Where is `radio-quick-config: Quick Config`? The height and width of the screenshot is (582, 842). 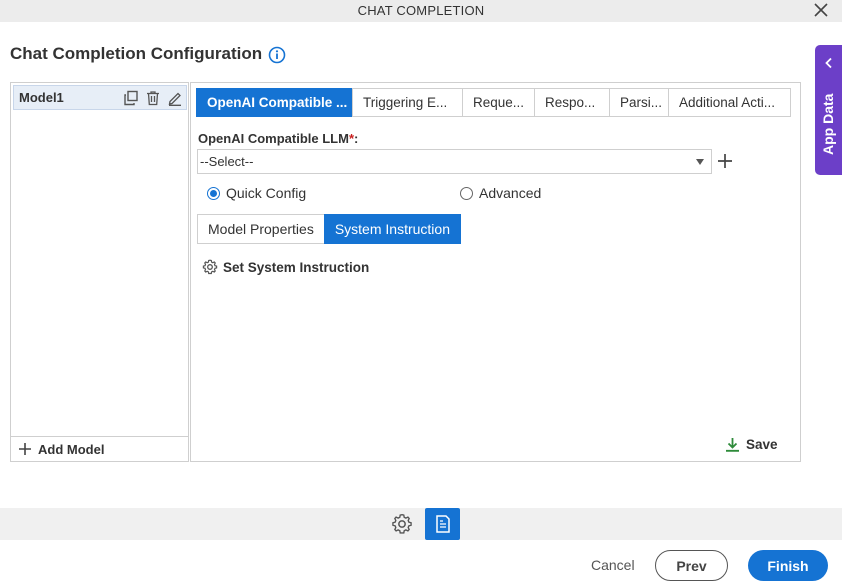 radio-quick-config: Quick Config is located at coordinates (256, 193).